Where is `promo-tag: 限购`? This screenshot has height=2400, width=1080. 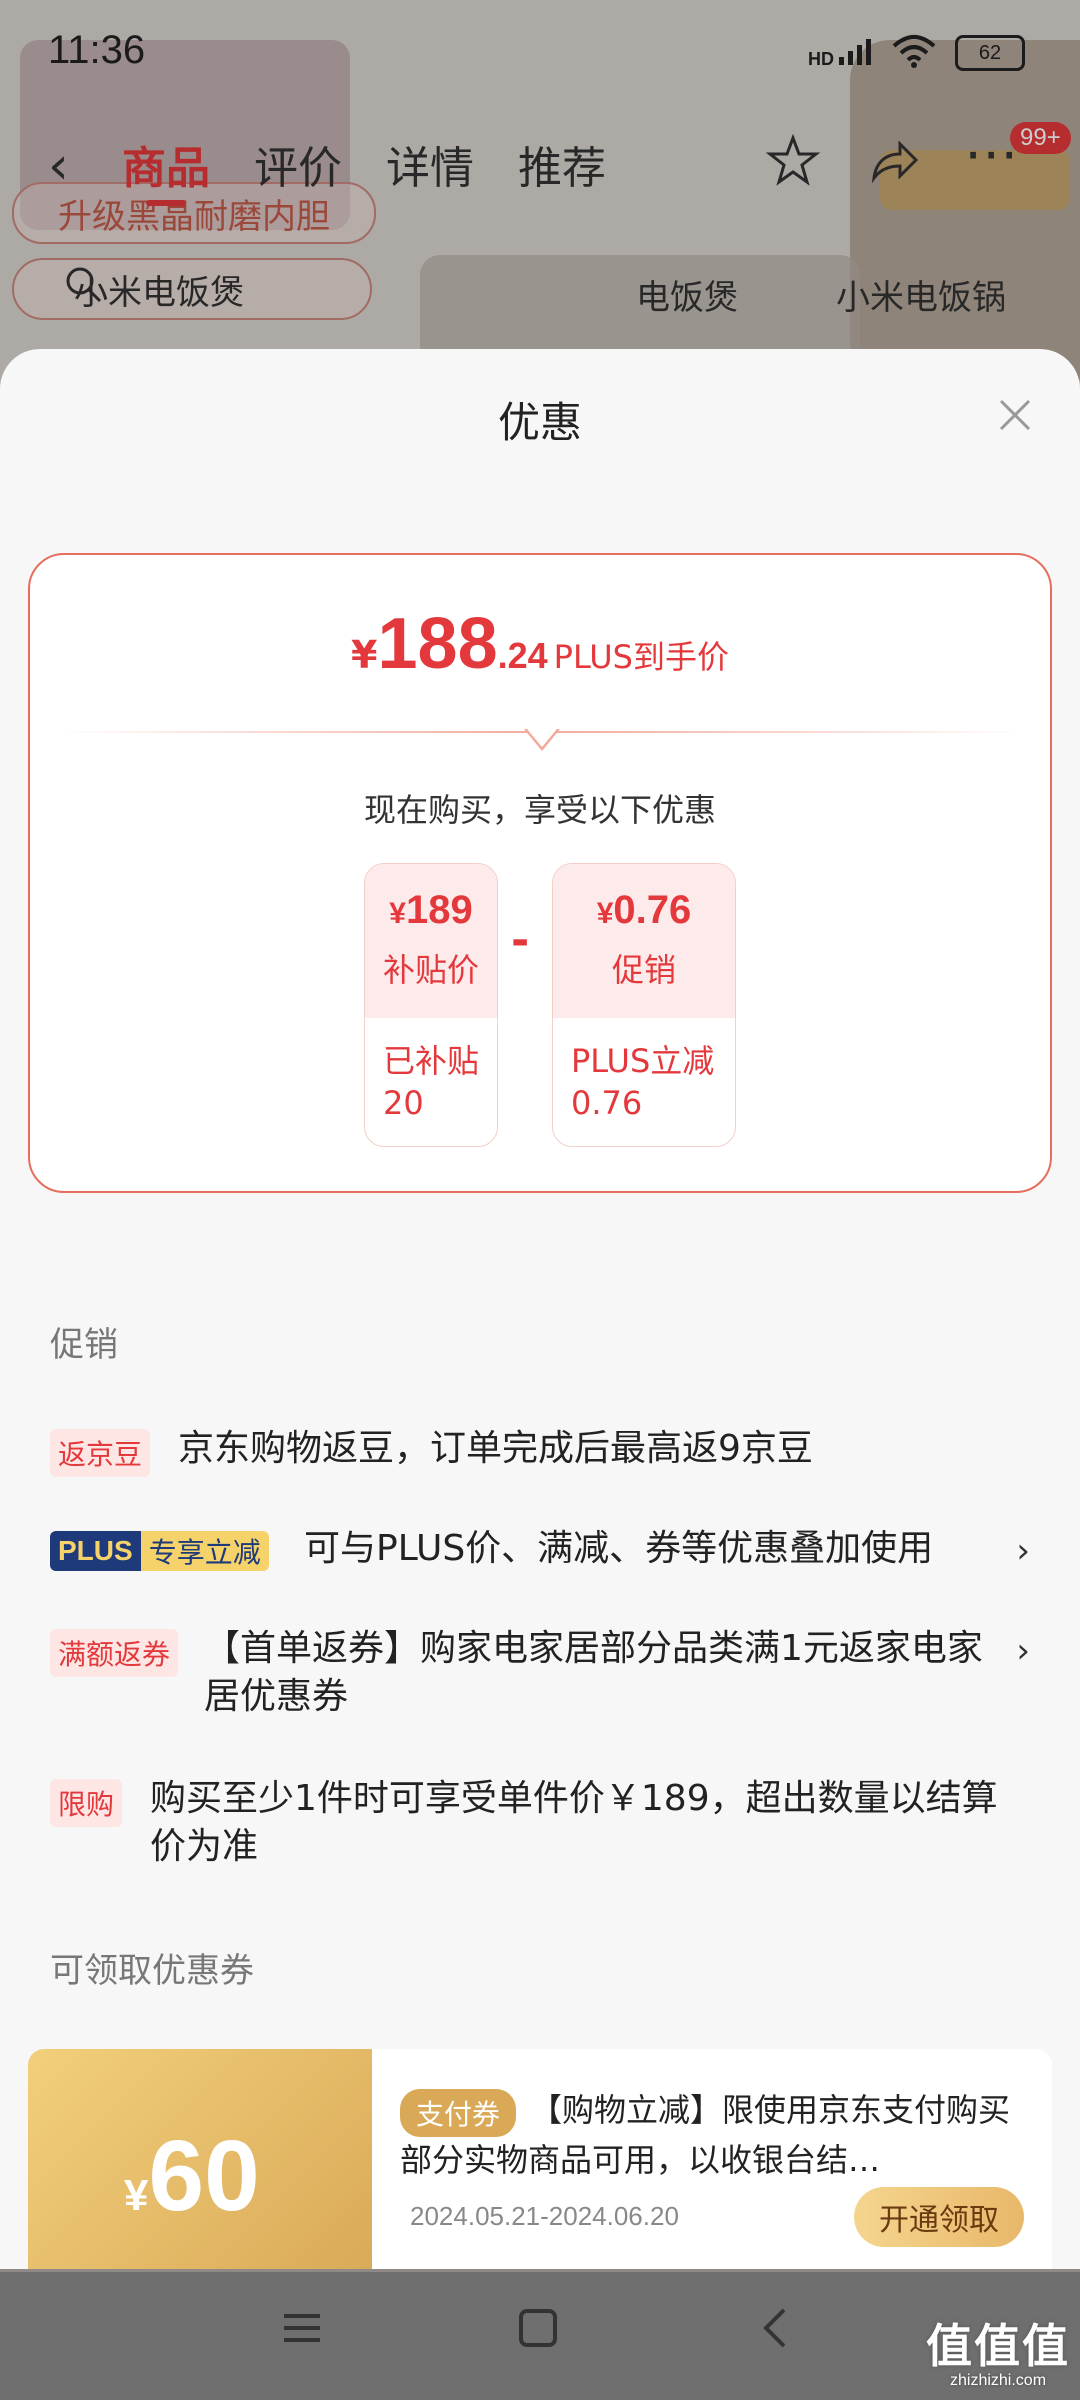
promo-tag: 限购 is located at coordinates (86, 1803).